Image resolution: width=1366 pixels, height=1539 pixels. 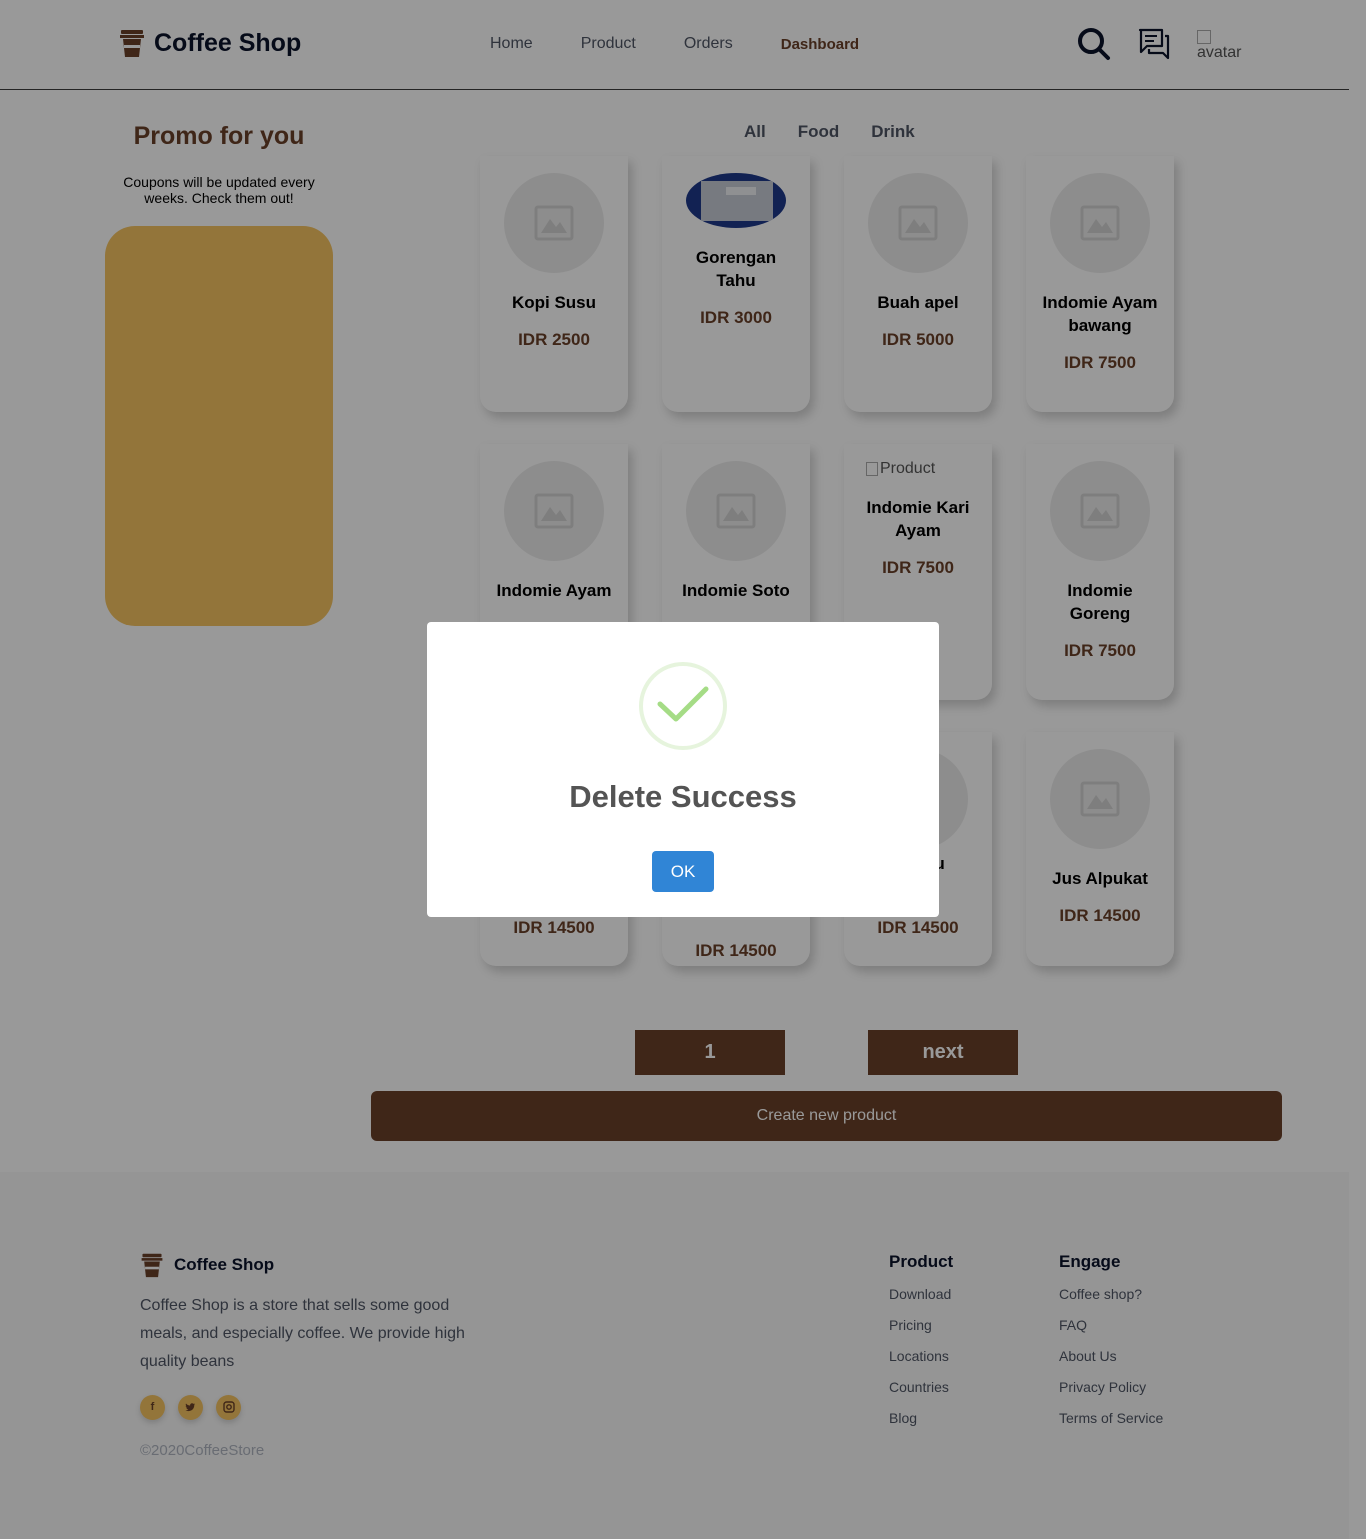 I want to click on ok-button: OK, so click(x=683, y=871).